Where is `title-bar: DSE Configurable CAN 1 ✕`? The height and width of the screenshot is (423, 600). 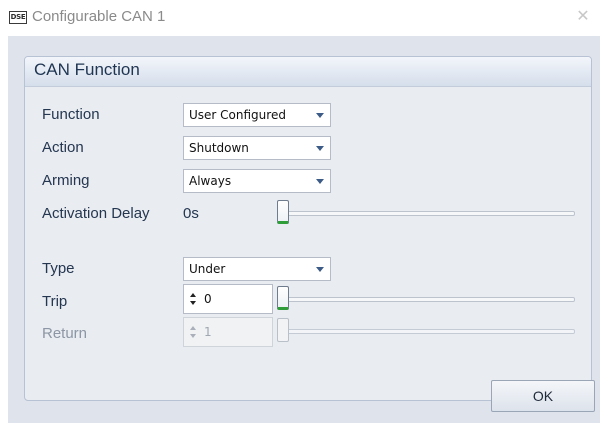
title-bar: DSE Configurable CAN 1 ✕ is located at coordinates (300, 18).